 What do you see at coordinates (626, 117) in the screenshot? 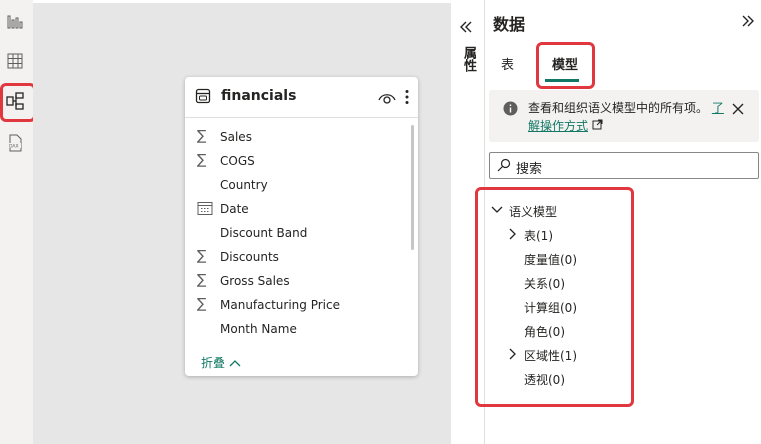
I see `info-text: 查看和组织语义模型中的所有项。 了 解操作方式` at bounding box center [626, 117].